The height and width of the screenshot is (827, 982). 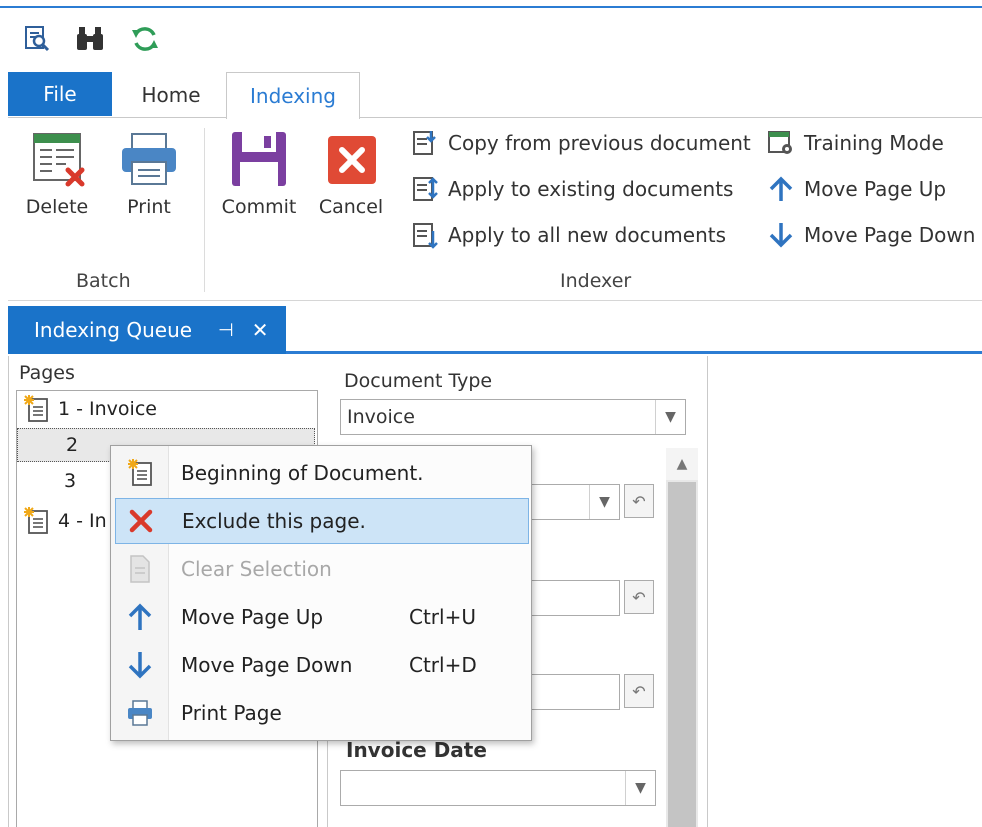 I want to click on tree-item-label: 2, so click(x=72, y=445).